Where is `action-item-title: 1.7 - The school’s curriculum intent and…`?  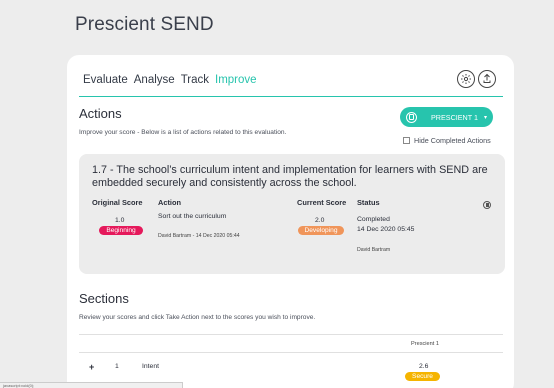
action-item-title: 1.7 - The school’s curriculum intent and… is located at coordinates (290, 176).